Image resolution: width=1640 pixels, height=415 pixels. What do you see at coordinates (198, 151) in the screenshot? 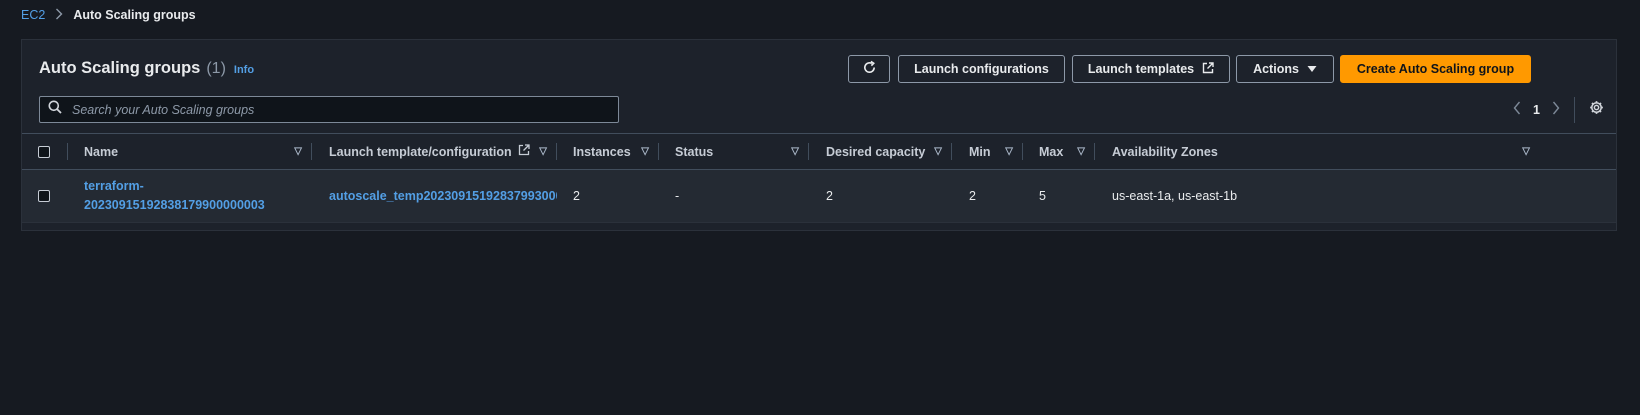
I see `column-header-name: Name ▽` at bounding box center [198, 151].